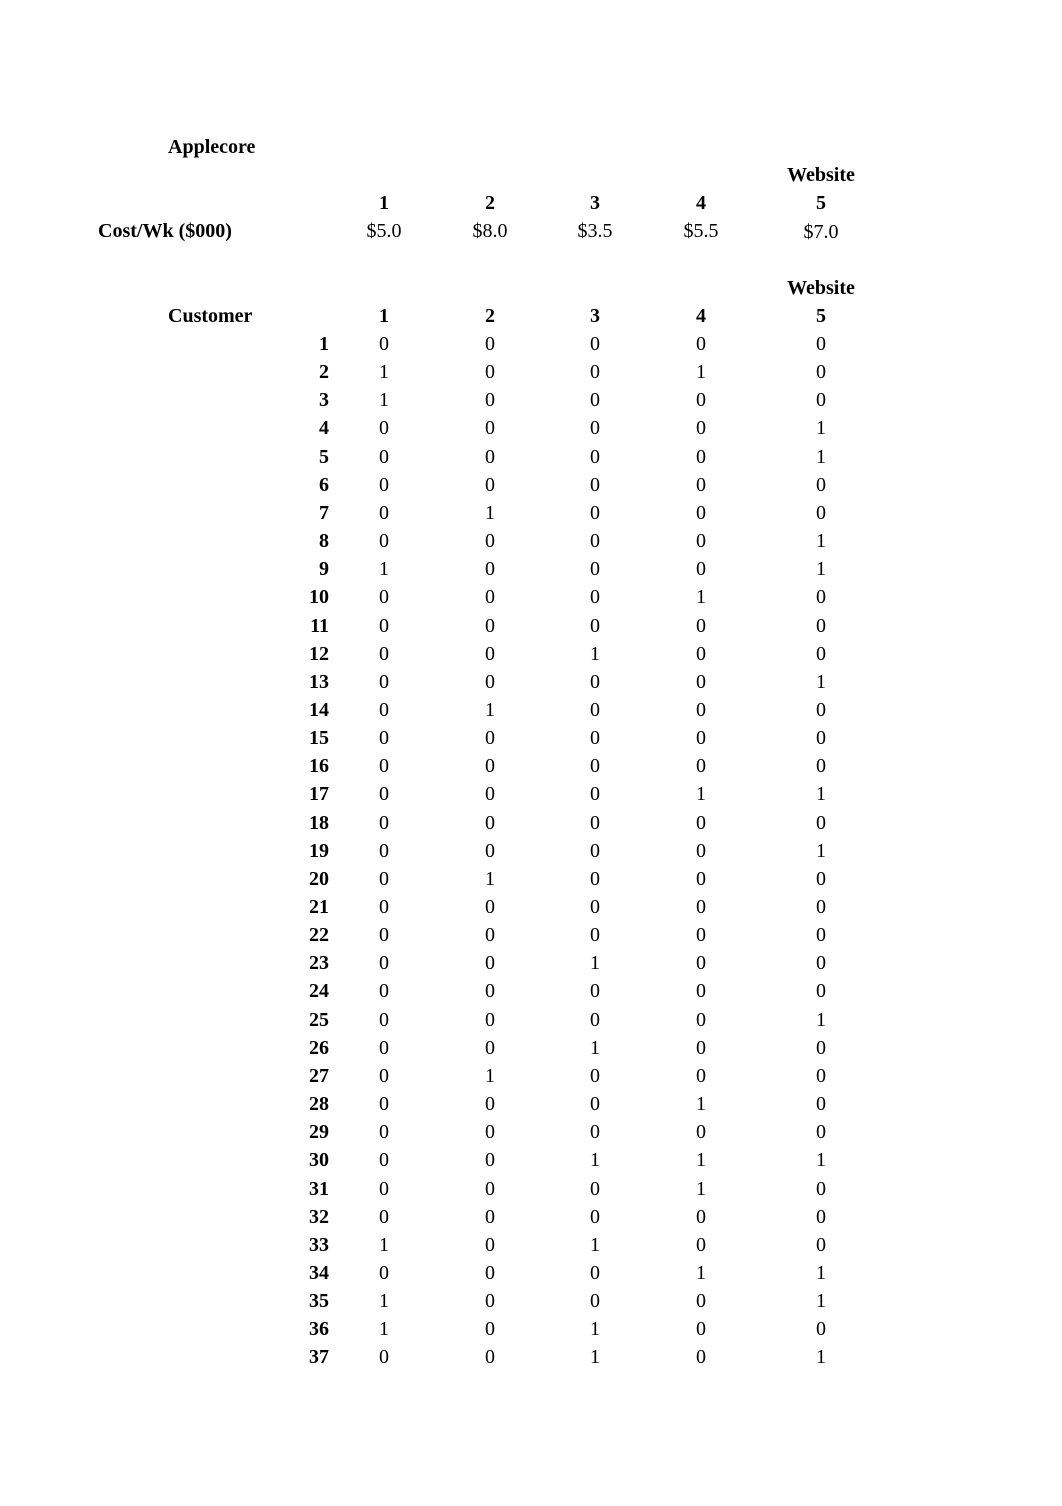 Image resolution: width=1062 pixels, height=1506 pixels. Describe the element at coordinates (384, 316) in the screenshot. I see `customer-website-number: 1` at that location.